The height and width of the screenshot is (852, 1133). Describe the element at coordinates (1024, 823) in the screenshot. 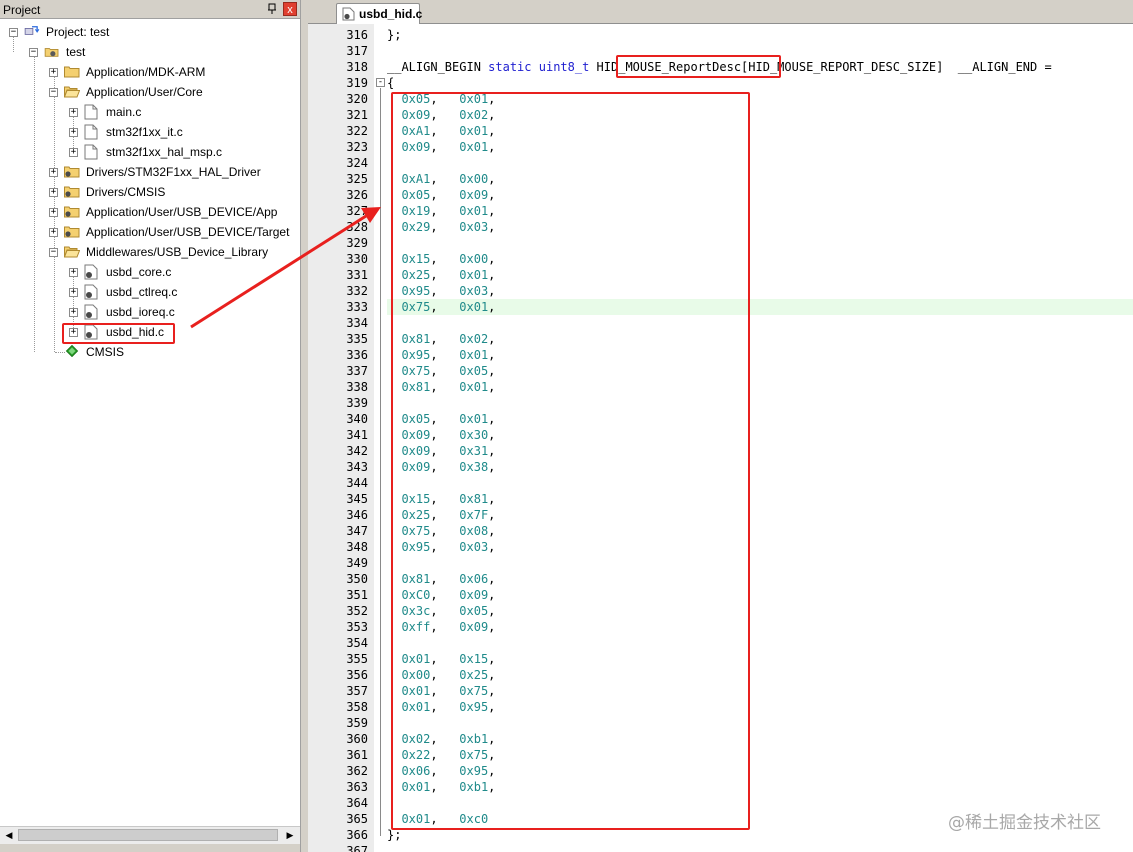

I see `watermark: @稀土掘金技术社区` at that location.